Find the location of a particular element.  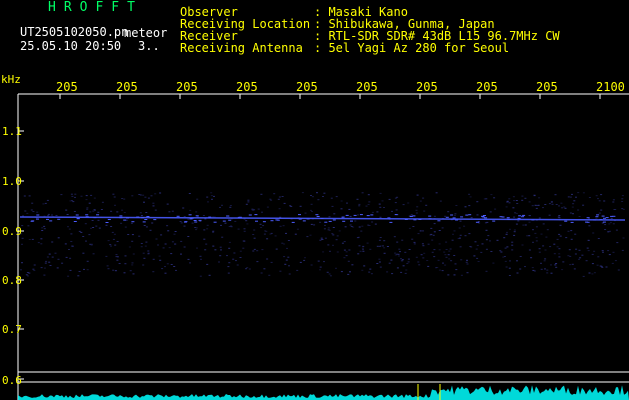

freq-tick-label: 0.8 is located at coordinates (12, 280).